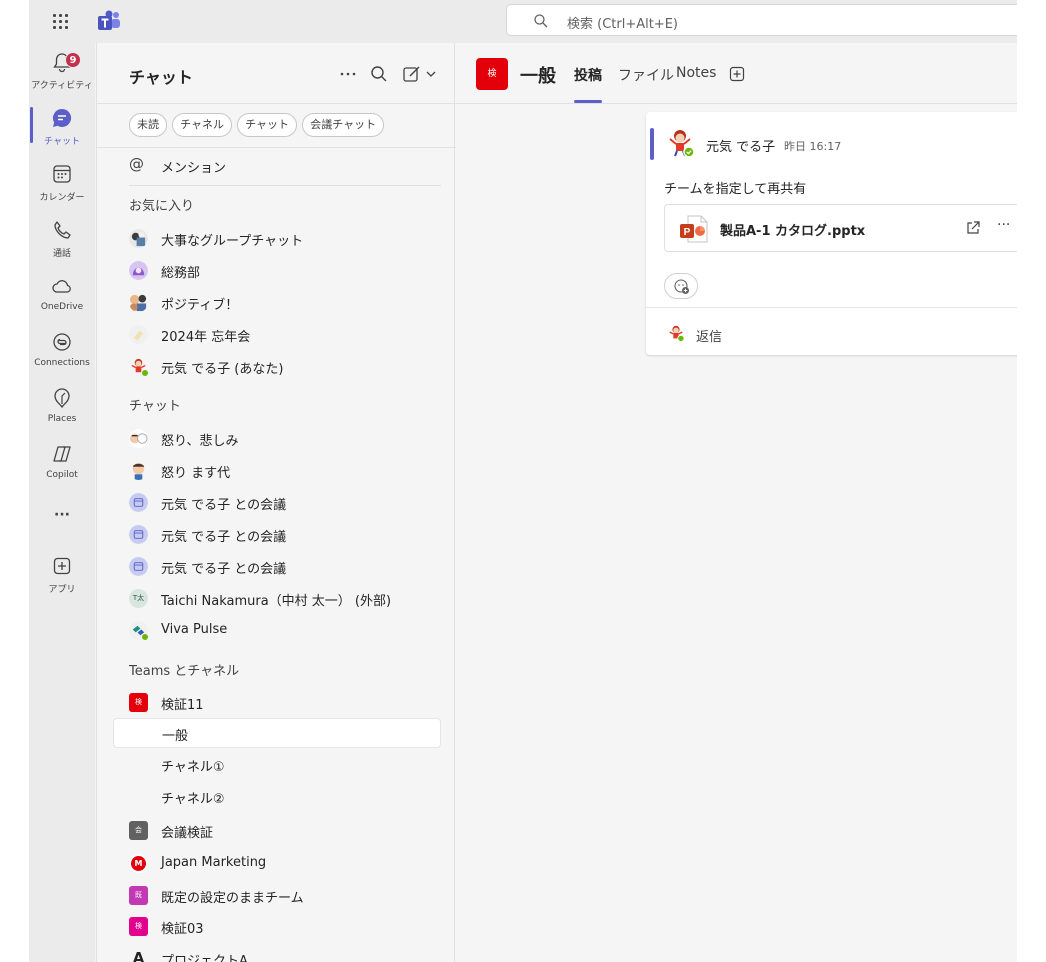  I want to click on team-tile-letter: M, so click(138, 863).